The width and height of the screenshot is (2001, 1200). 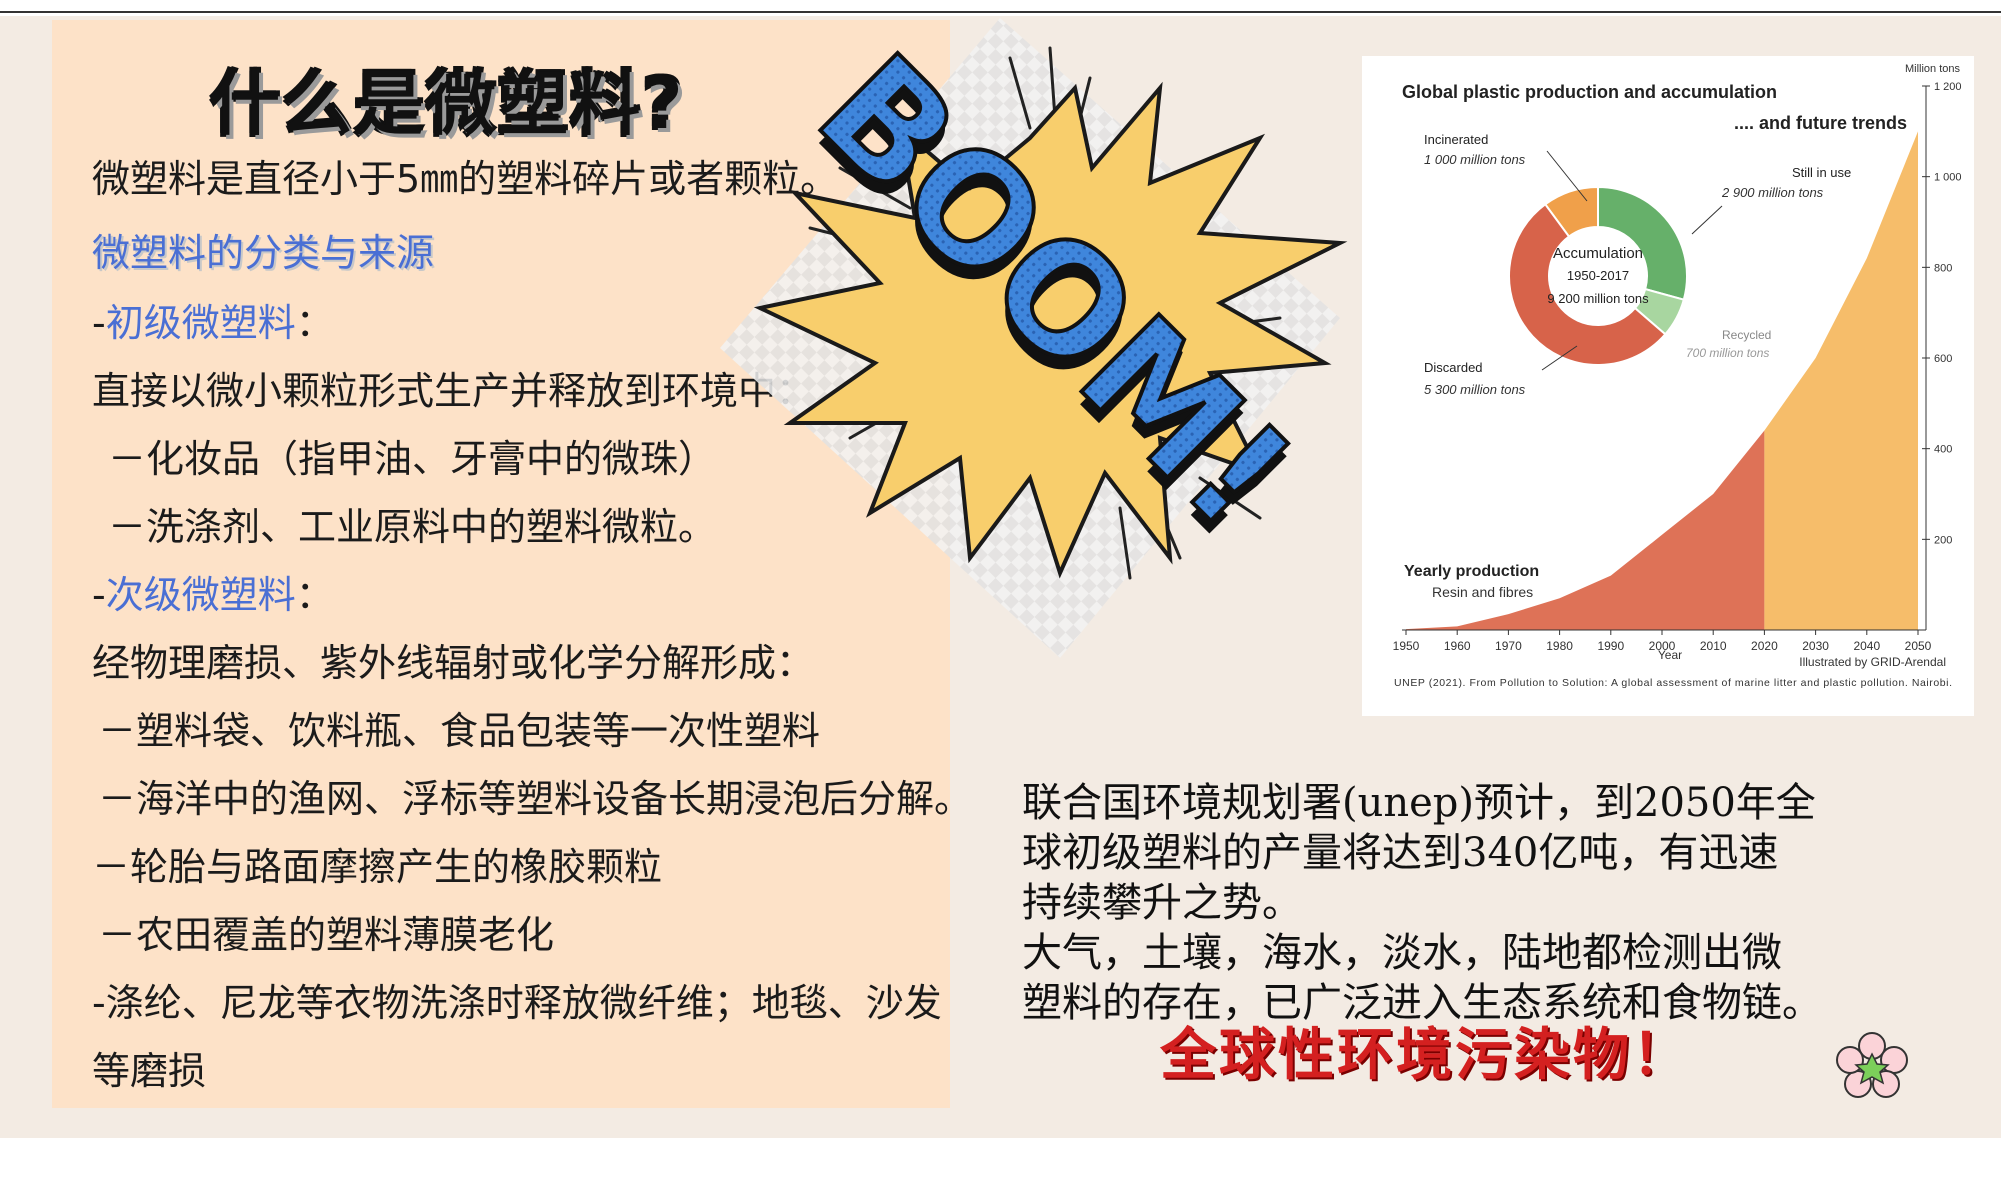 What do you see at coordinates (1943, 359) in the screenshot?
I see `y-tick-label: 600` at bounding box center [1943, 359].